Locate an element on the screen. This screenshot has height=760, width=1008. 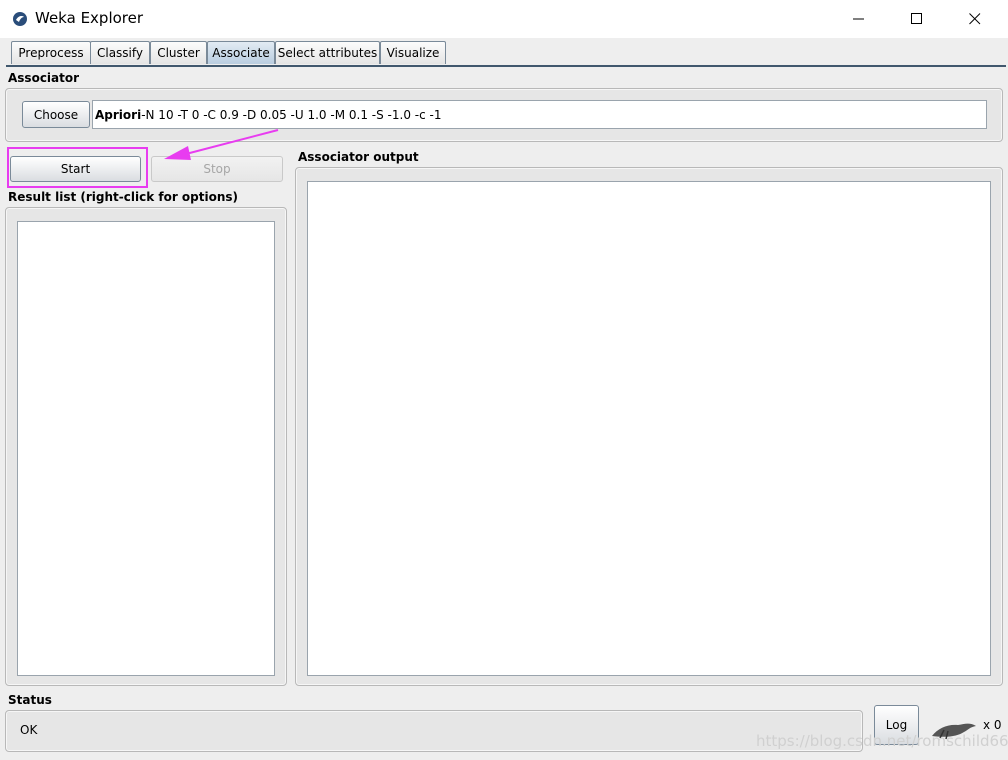
watermark-text: https://blog.csdn.net/romschild666 is located at coordinates (882, 741).